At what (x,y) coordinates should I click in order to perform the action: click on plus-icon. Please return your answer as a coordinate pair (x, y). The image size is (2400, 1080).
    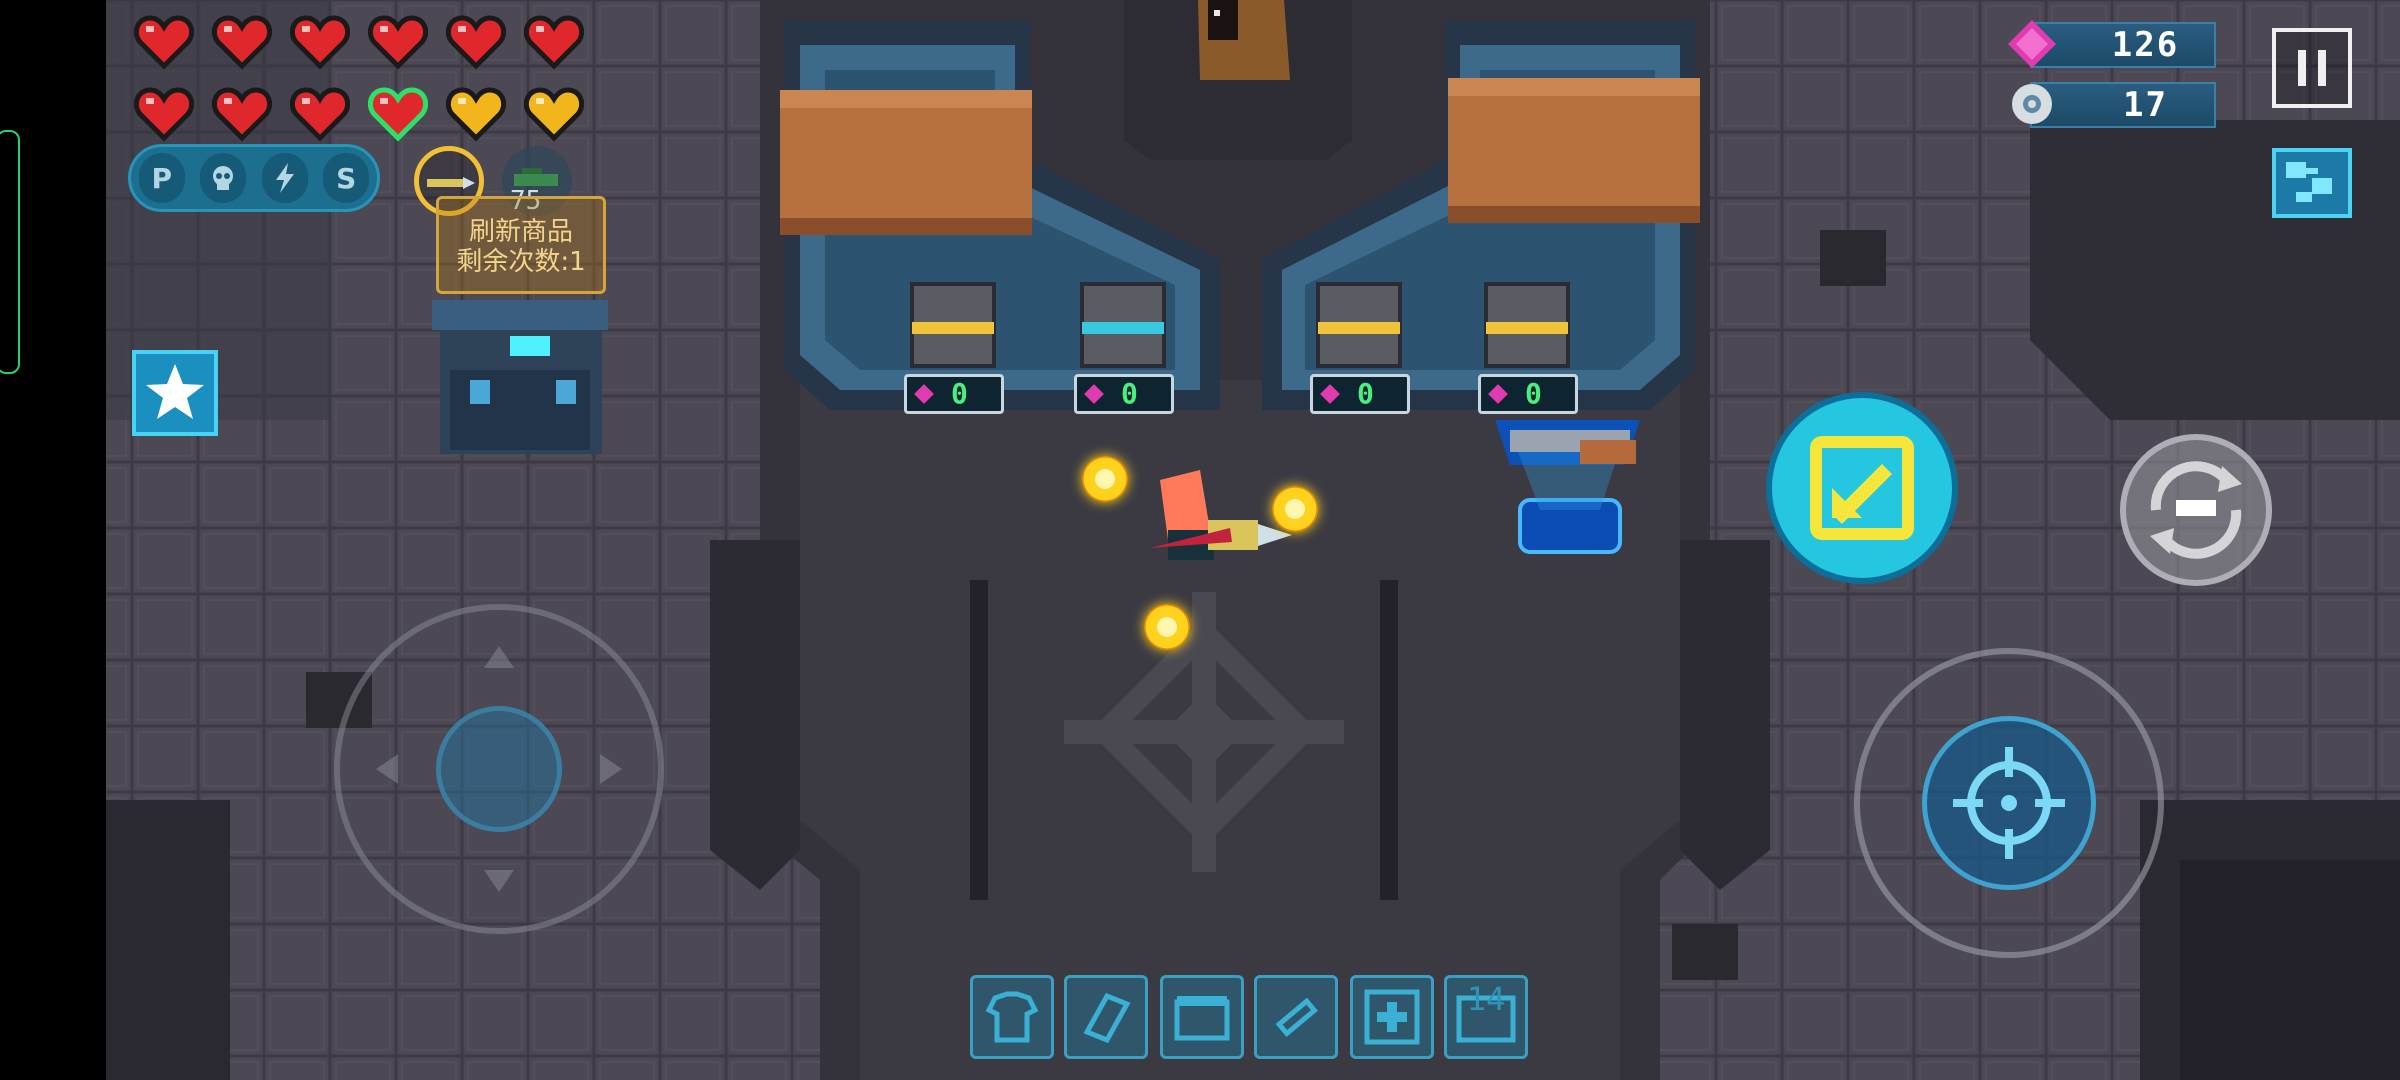
    Looking at the image, I should click on (1392, 1017).